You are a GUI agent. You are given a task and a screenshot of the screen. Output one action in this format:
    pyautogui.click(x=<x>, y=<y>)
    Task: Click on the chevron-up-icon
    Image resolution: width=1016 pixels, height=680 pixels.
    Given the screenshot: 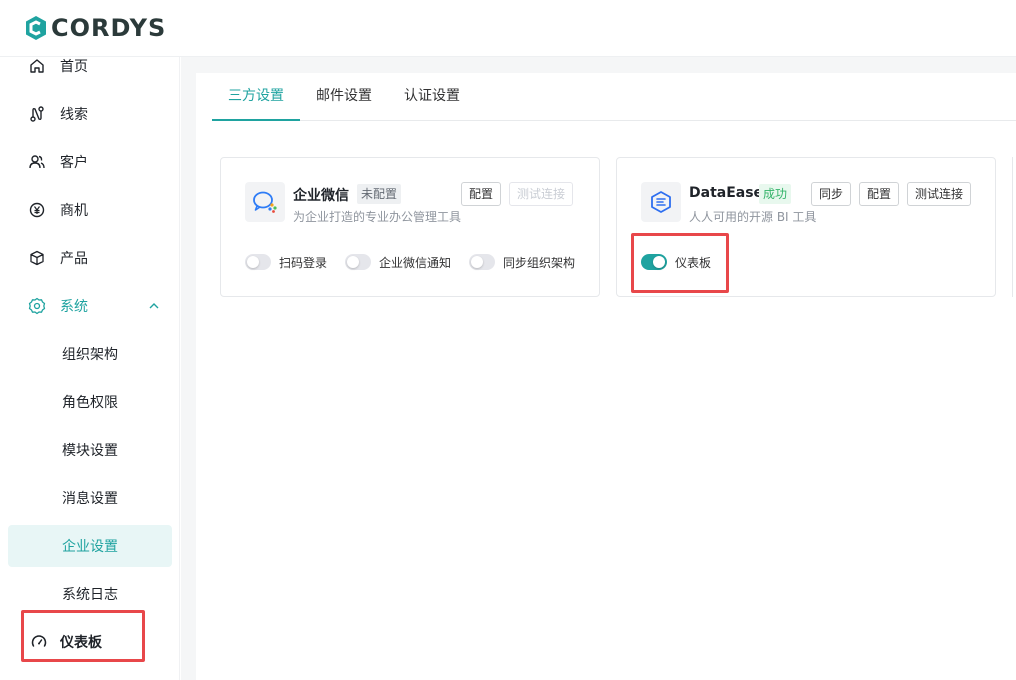 What is the action you would take?
    pyautogui.click(x=154, y=306)
    